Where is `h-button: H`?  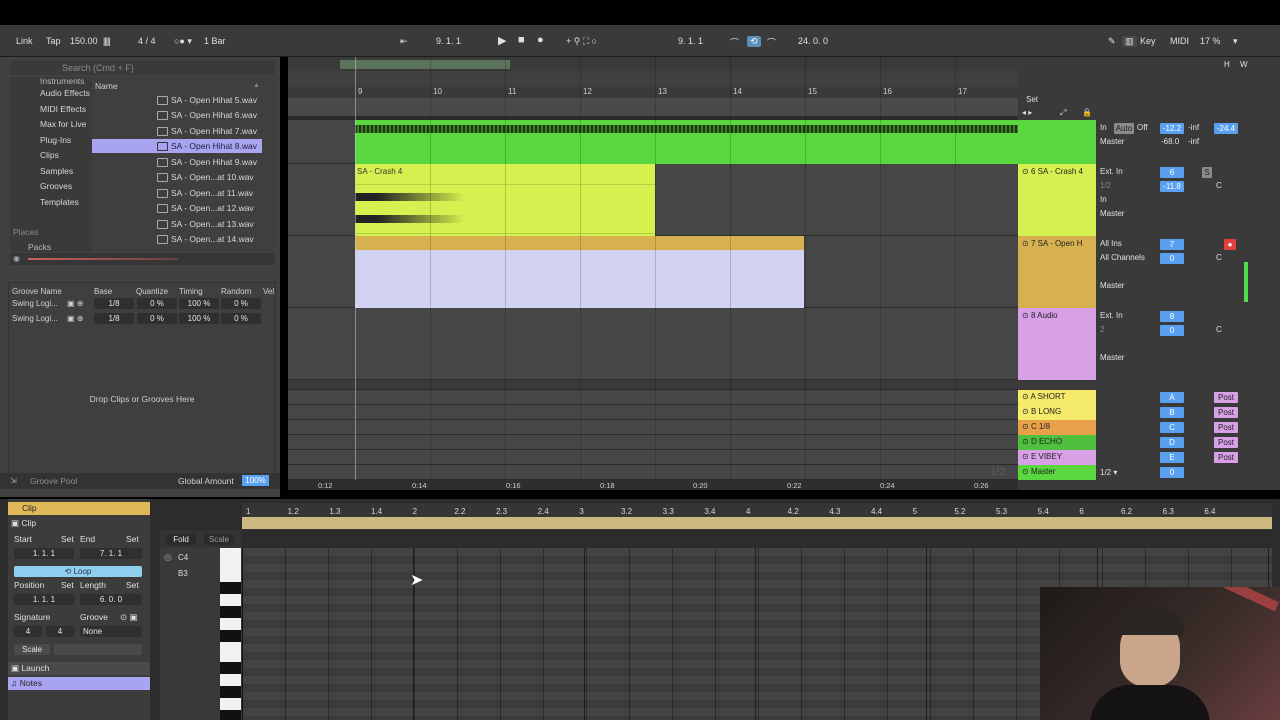 h-button: H is located at coordinates (1227, 64).